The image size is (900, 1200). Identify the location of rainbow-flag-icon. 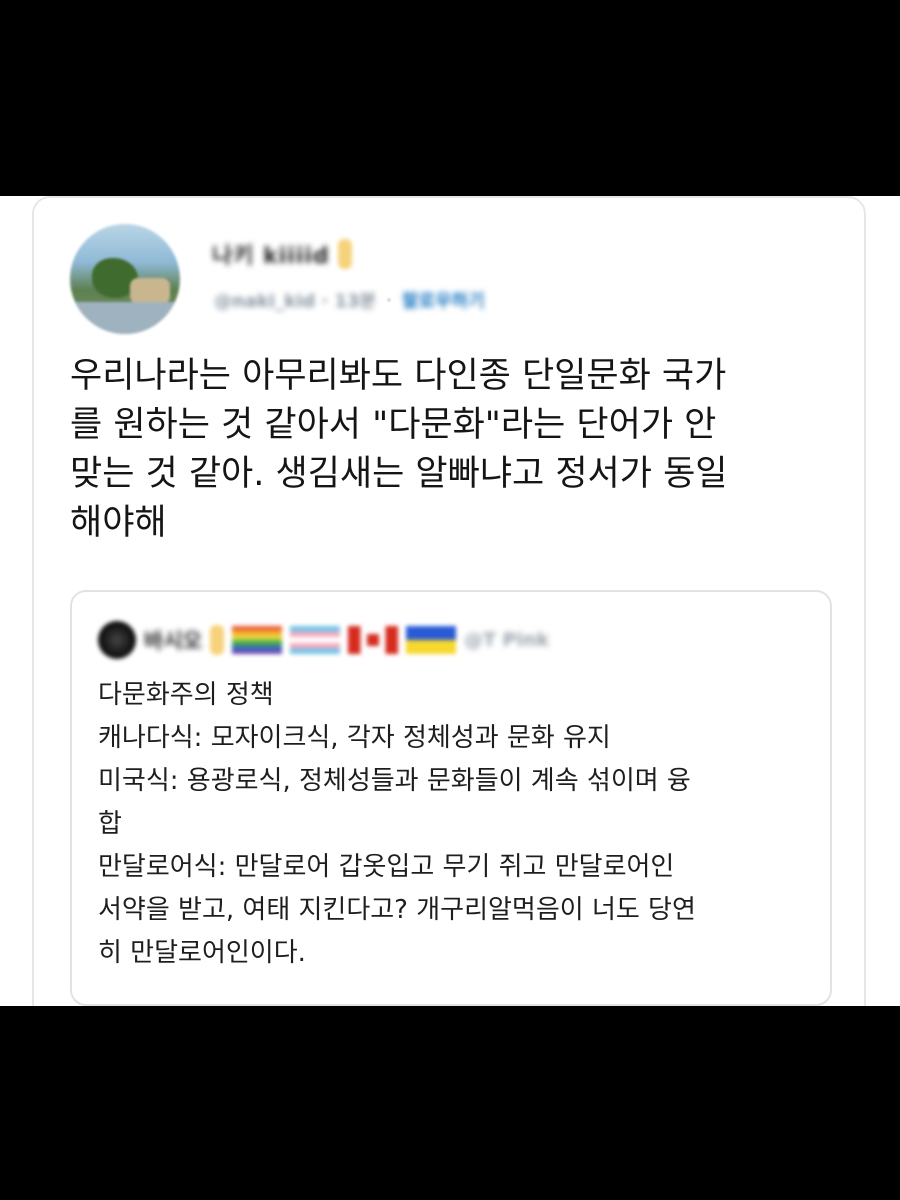
(256, 640).